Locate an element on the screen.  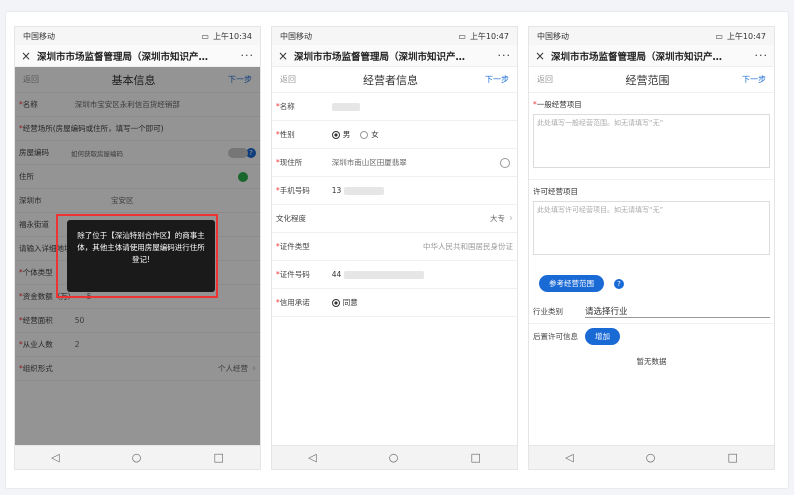
ref-row: 参考经营范围? is located at coordinates (651, 277).